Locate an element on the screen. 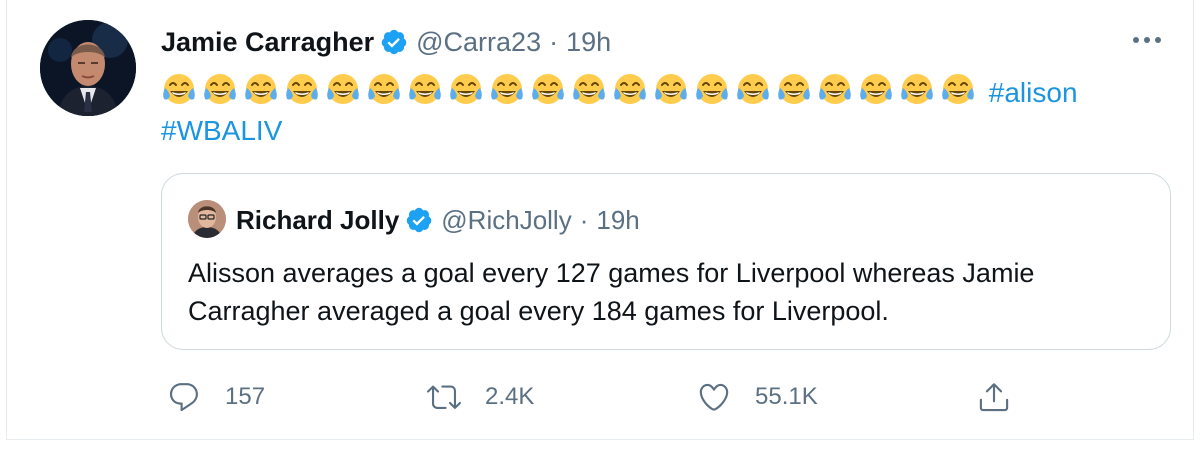 The height and width of the screenshot is (450, 1200). emoji-row is located at coordinates (575, 91).